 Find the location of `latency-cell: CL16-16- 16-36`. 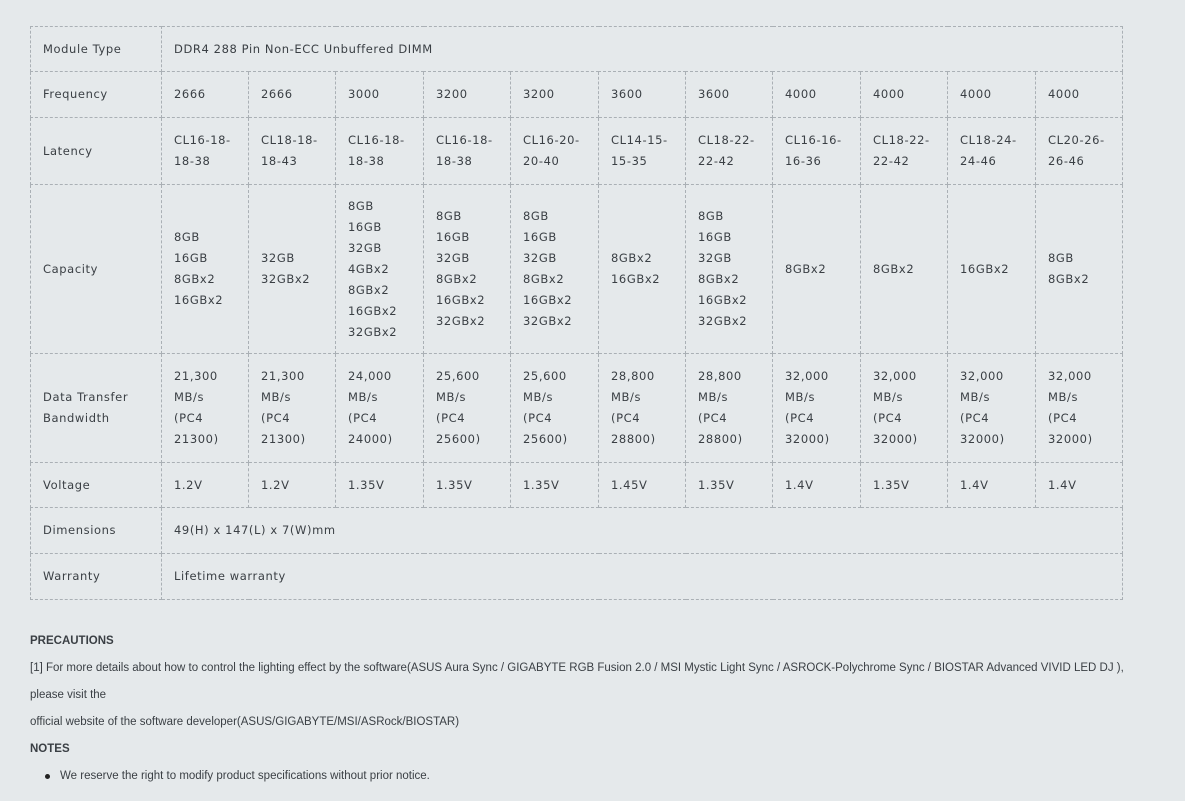

latency-cell: CL16-16- 16-36 is located at coordinates (816, 151).